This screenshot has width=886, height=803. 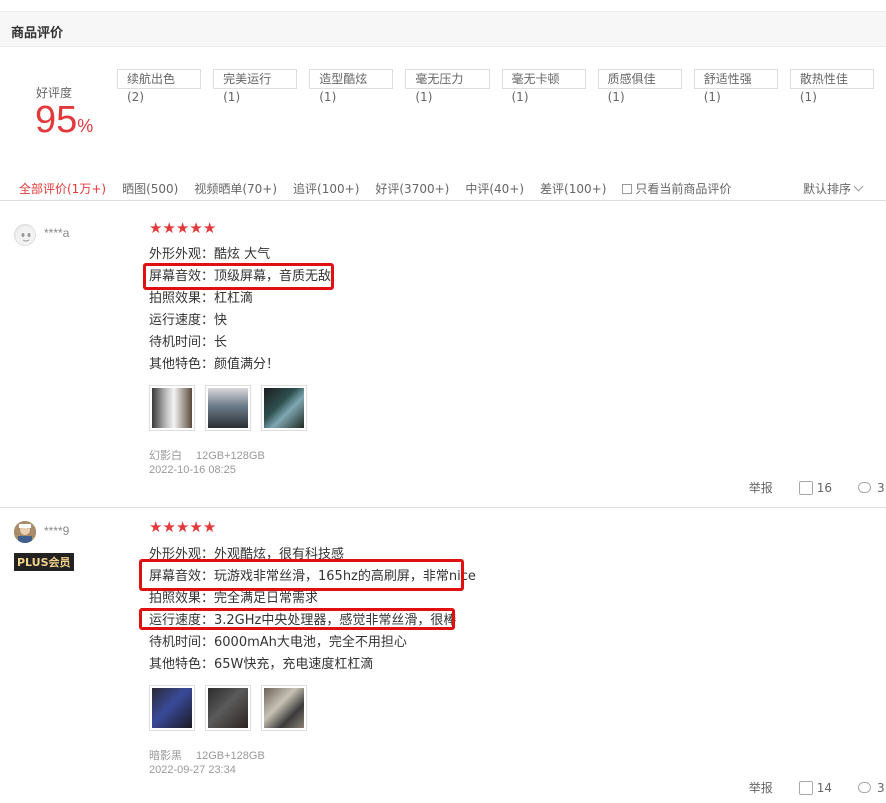 I want to click on review-line: 待机时间：6000mAh大电池，完全不用担心, so click(x=278, y=642).